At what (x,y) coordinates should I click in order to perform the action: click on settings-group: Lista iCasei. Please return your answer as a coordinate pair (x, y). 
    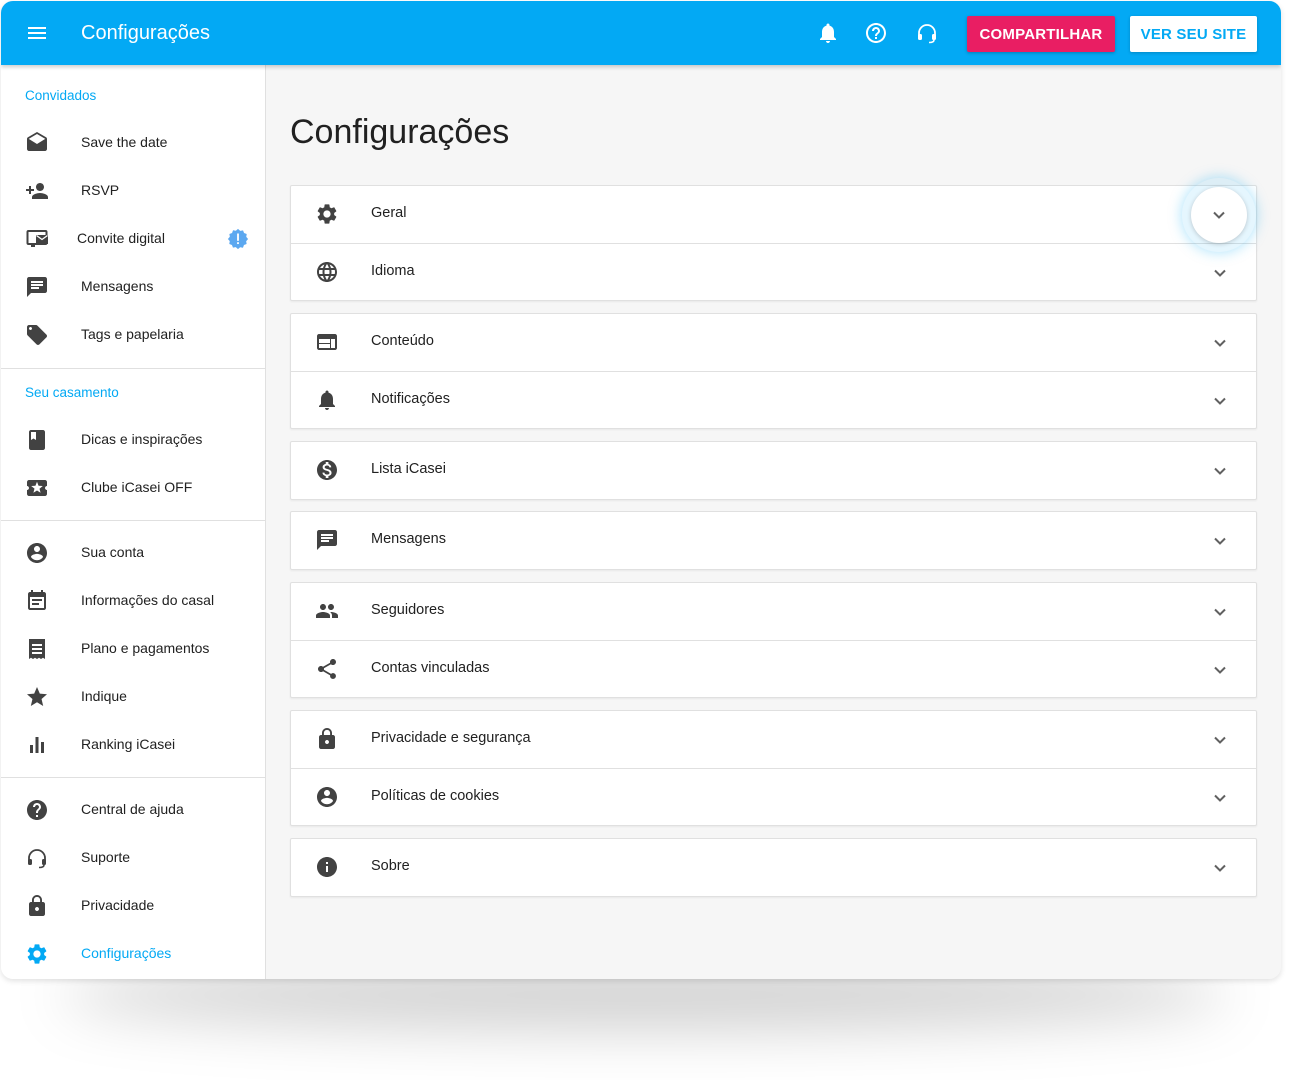
    Looking at the image, I should click on (773, 470).